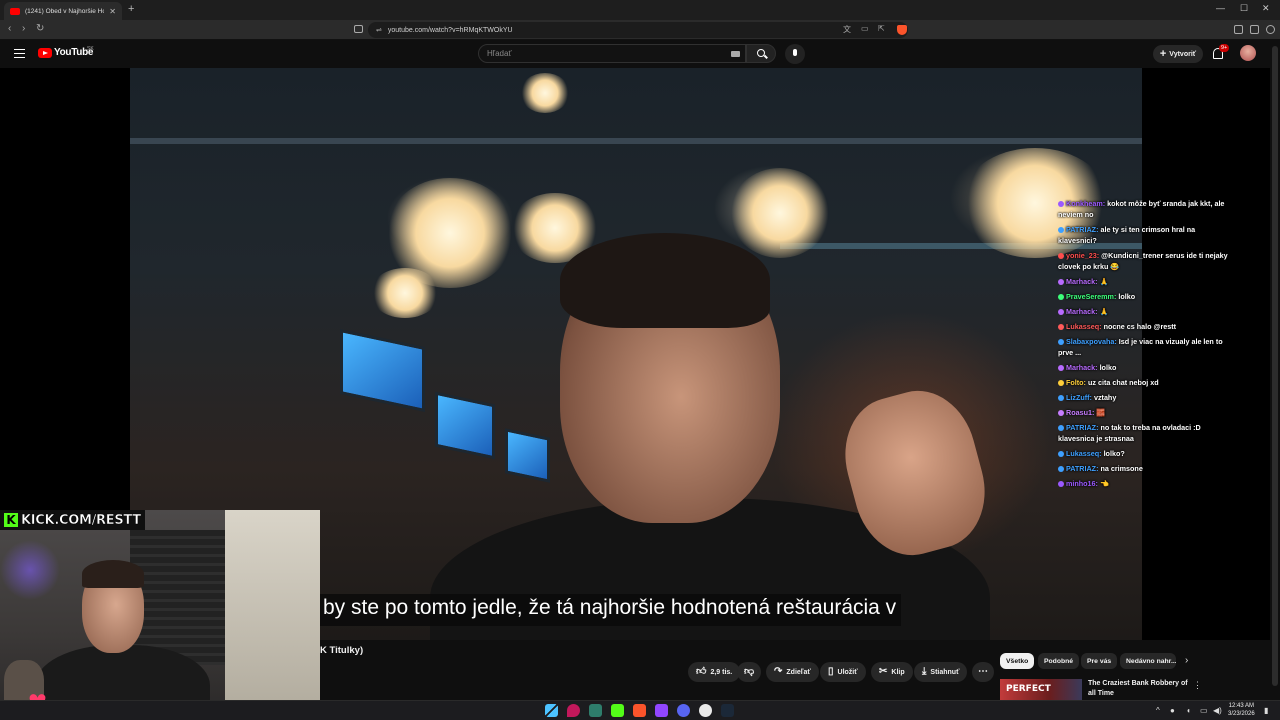 Image resolution: width=1280 pixels, height=720 pixels. I want to click on chat-text: lolko, so click(1108, 367).